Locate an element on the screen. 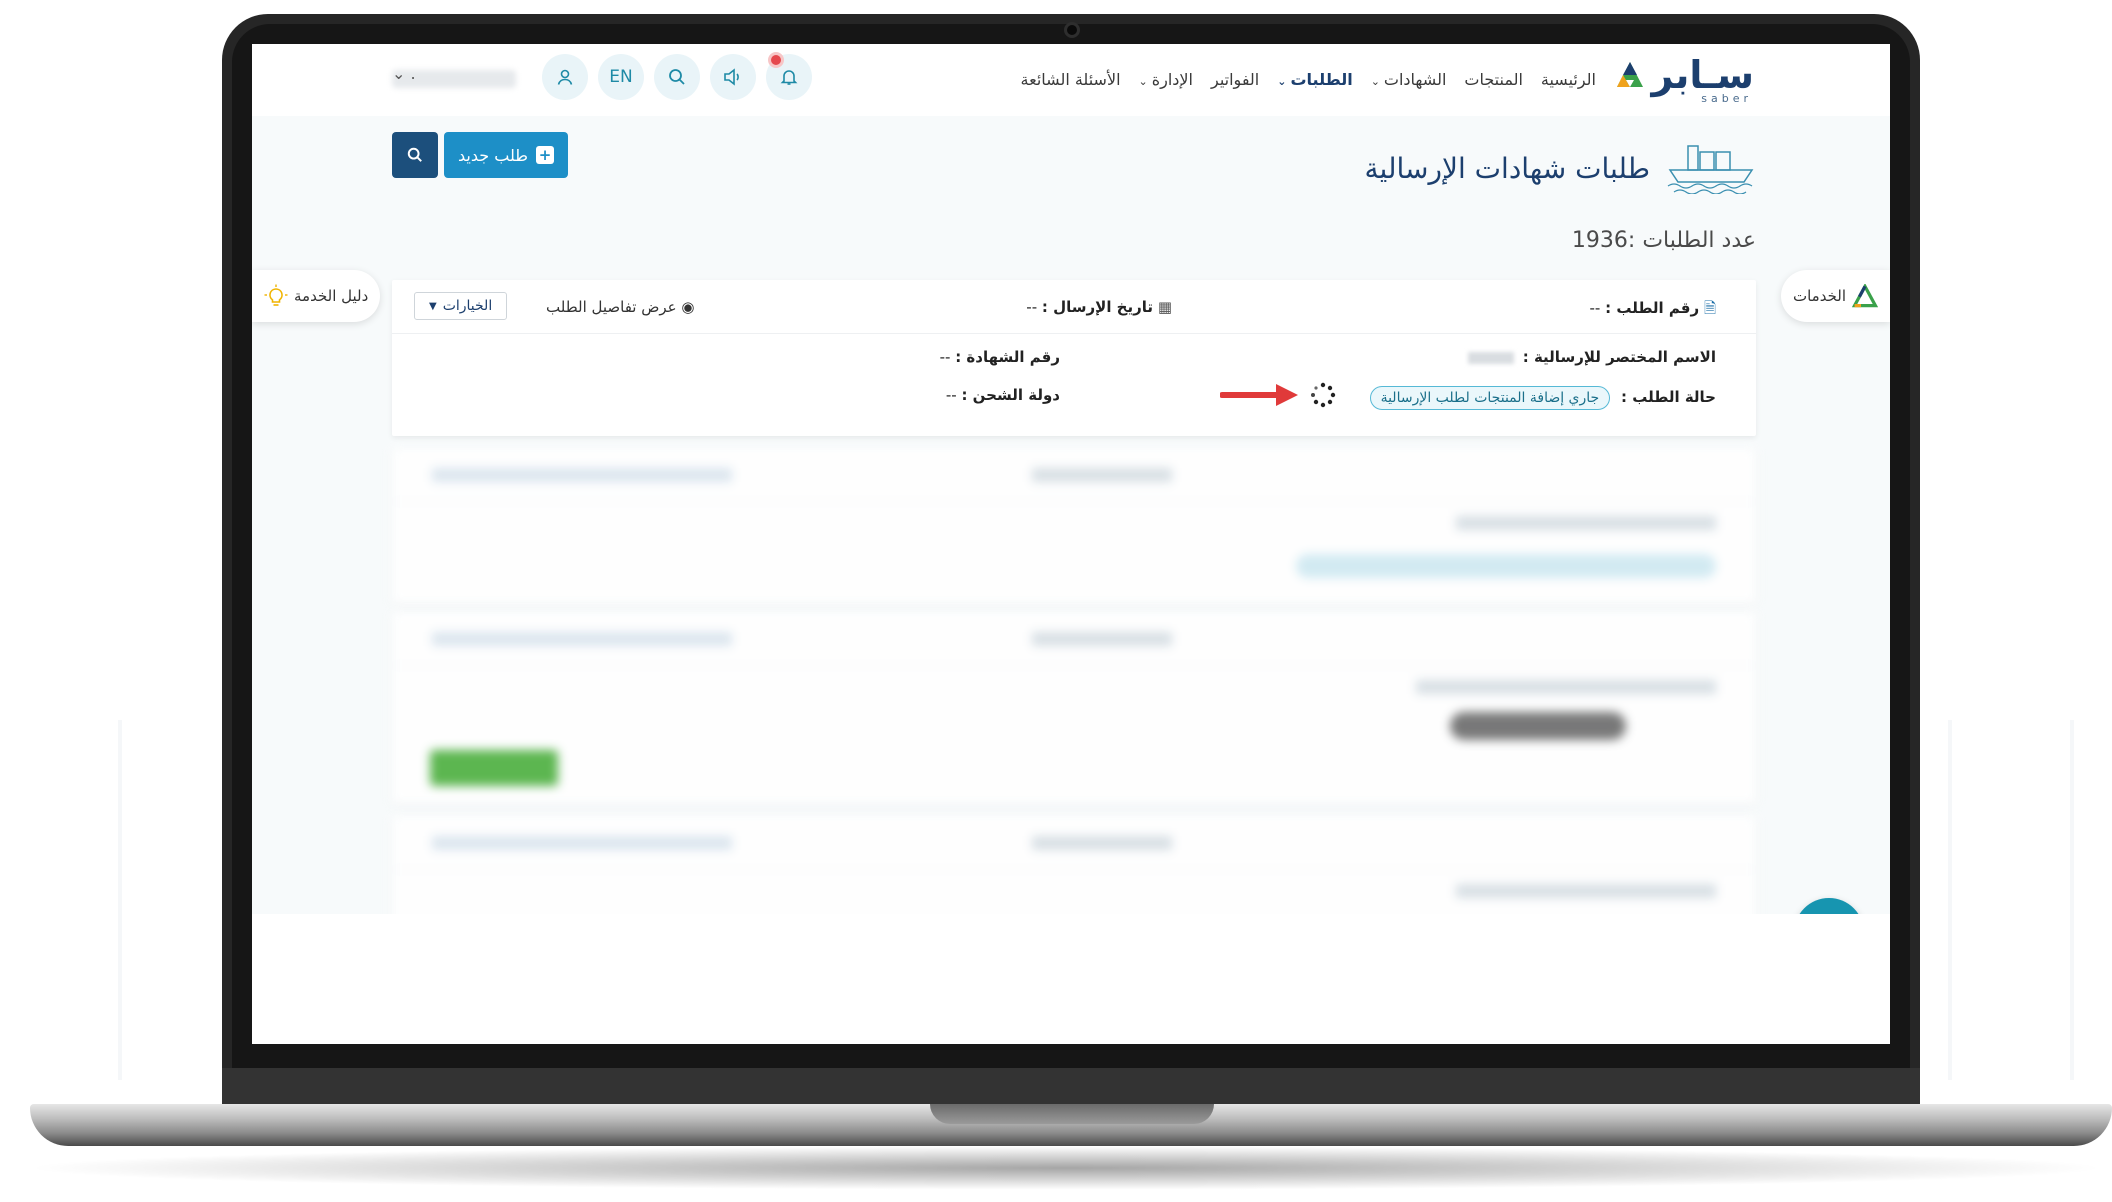 Image resolution: width=2112 pixels, height=1202 pixels. short-name-field: الاسم المختصر للإرسالية : is located at coordinates (1591, 357).